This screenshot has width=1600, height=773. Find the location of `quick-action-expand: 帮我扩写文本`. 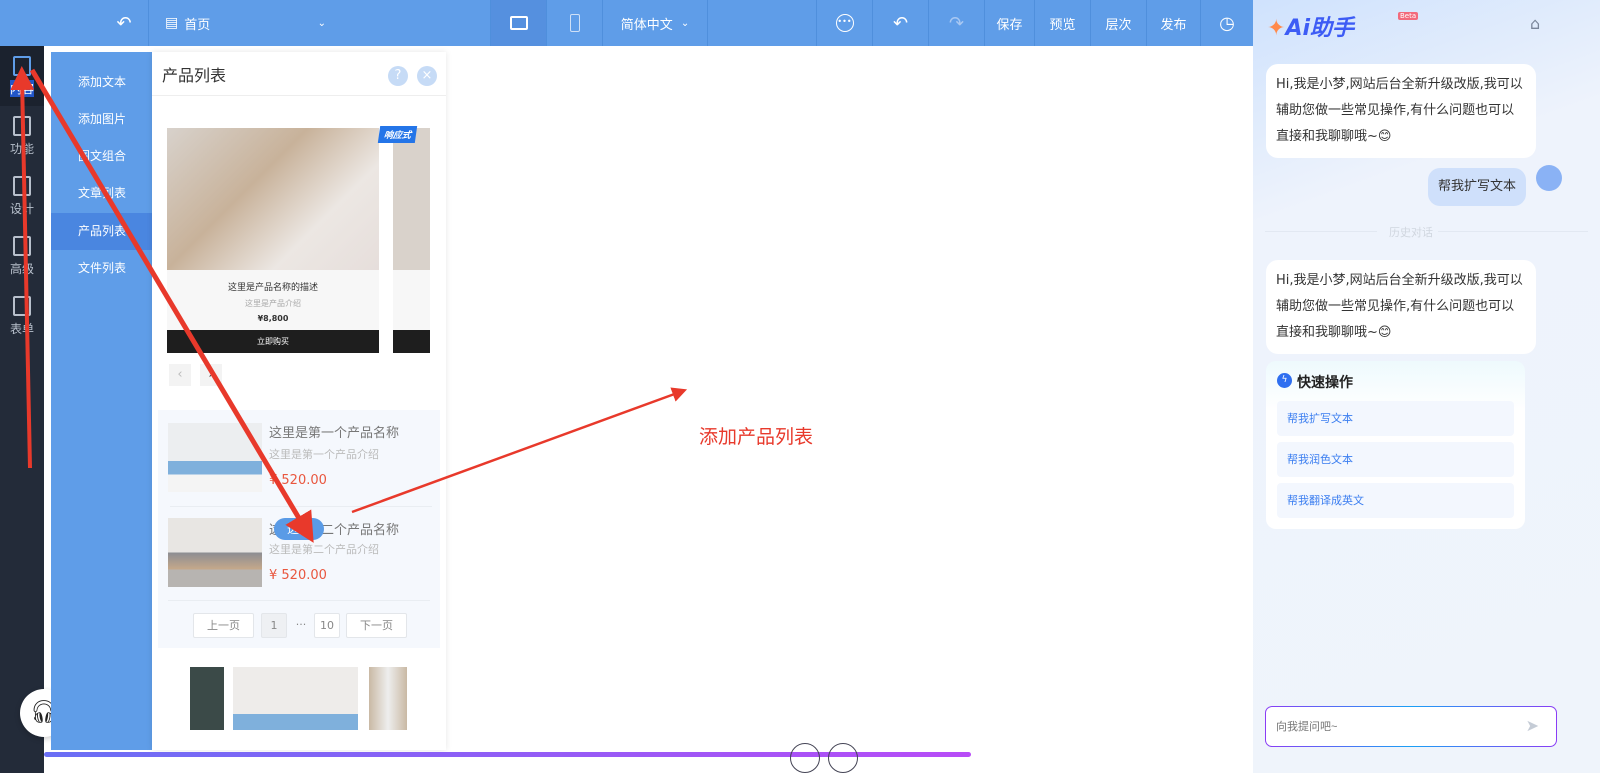

quick-action-expand: 帮我扩写文本 is located at coordinates (1395, 418).